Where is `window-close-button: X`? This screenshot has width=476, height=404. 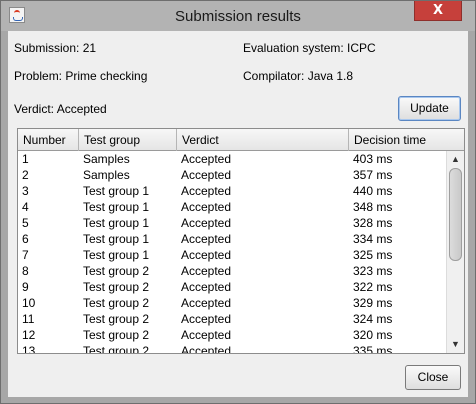 window-close-button: X is located at coordinates (438, 11).